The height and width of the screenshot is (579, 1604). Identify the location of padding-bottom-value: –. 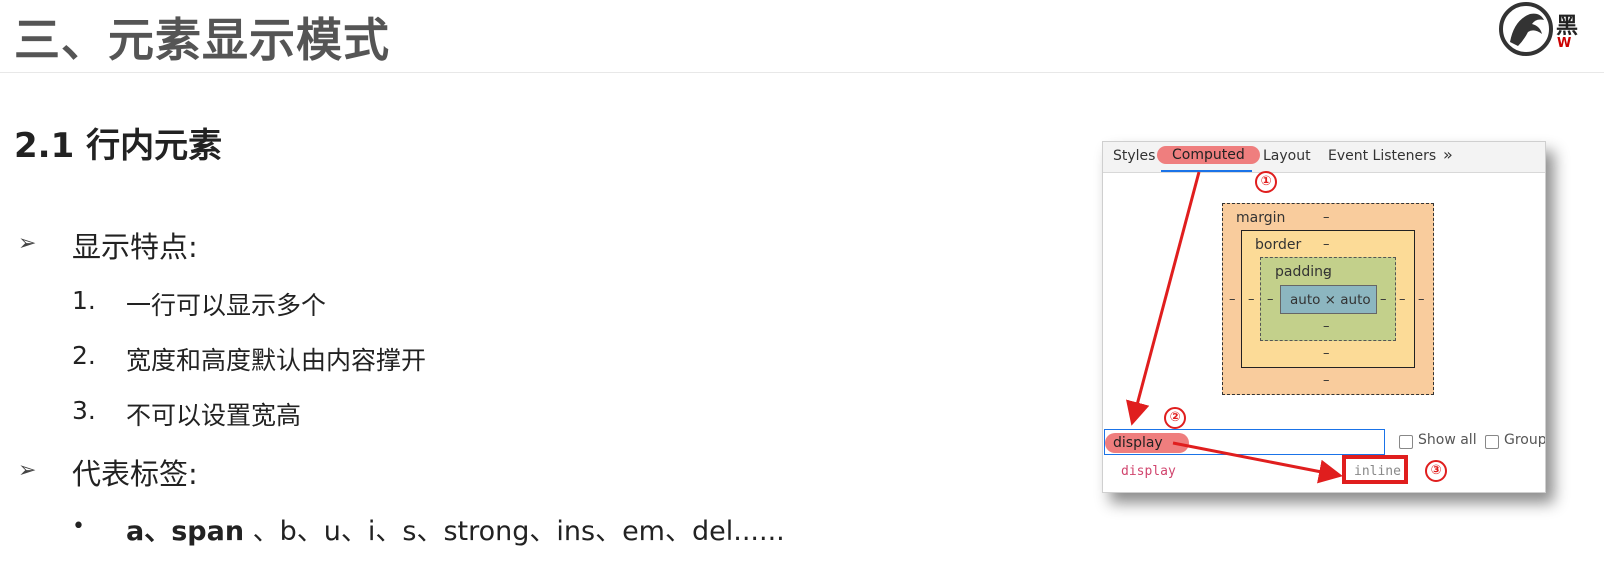
(1326, 326).